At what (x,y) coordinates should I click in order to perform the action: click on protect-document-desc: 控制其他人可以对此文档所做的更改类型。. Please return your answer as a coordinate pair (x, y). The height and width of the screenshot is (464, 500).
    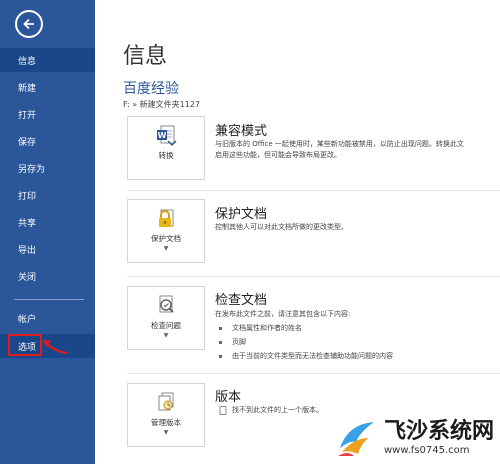
    Looking at the image, I should click on (281, 227).